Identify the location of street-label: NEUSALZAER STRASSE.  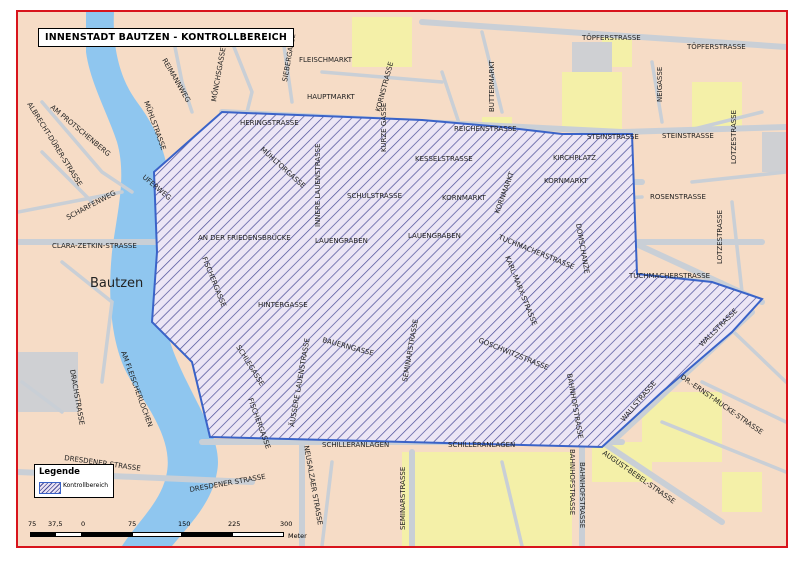
(313, 485).